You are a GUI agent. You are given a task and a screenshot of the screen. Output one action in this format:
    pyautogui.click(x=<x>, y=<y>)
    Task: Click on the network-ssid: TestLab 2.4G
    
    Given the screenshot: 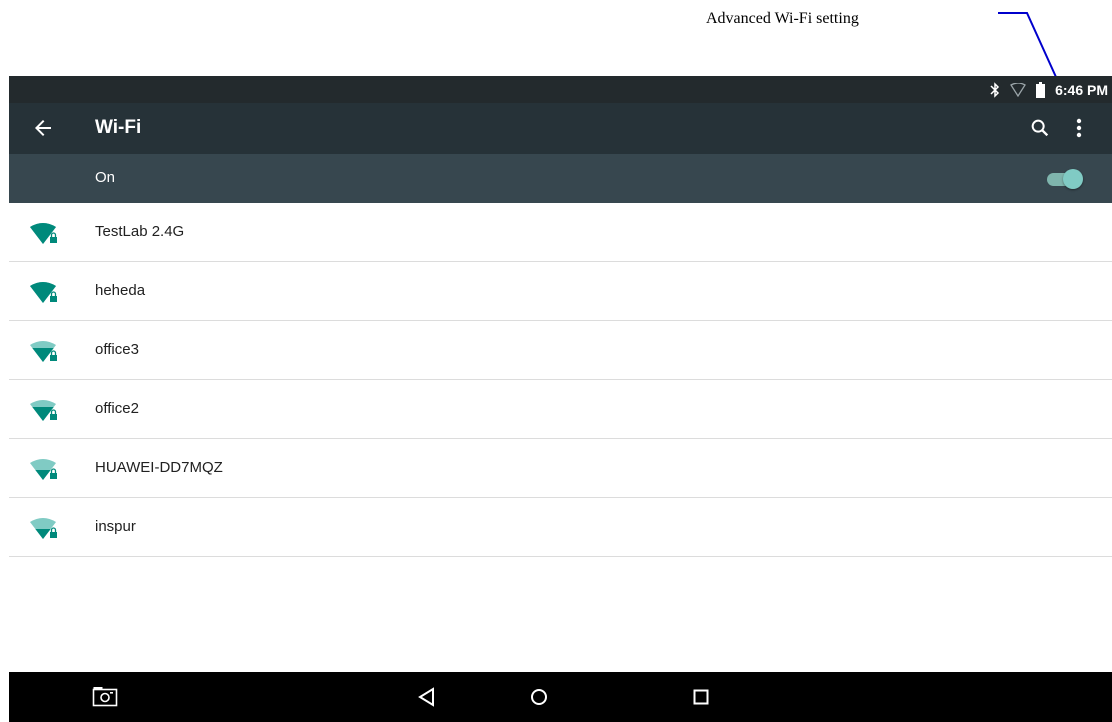 What is the action you would take?
    pyautogui.click(x=140, y=231)
    